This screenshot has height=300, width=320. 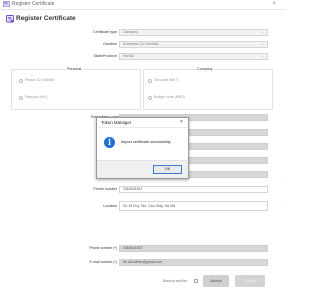 I want to click on backup-key-label: Backup key/fier, so click(x=175, y=281).